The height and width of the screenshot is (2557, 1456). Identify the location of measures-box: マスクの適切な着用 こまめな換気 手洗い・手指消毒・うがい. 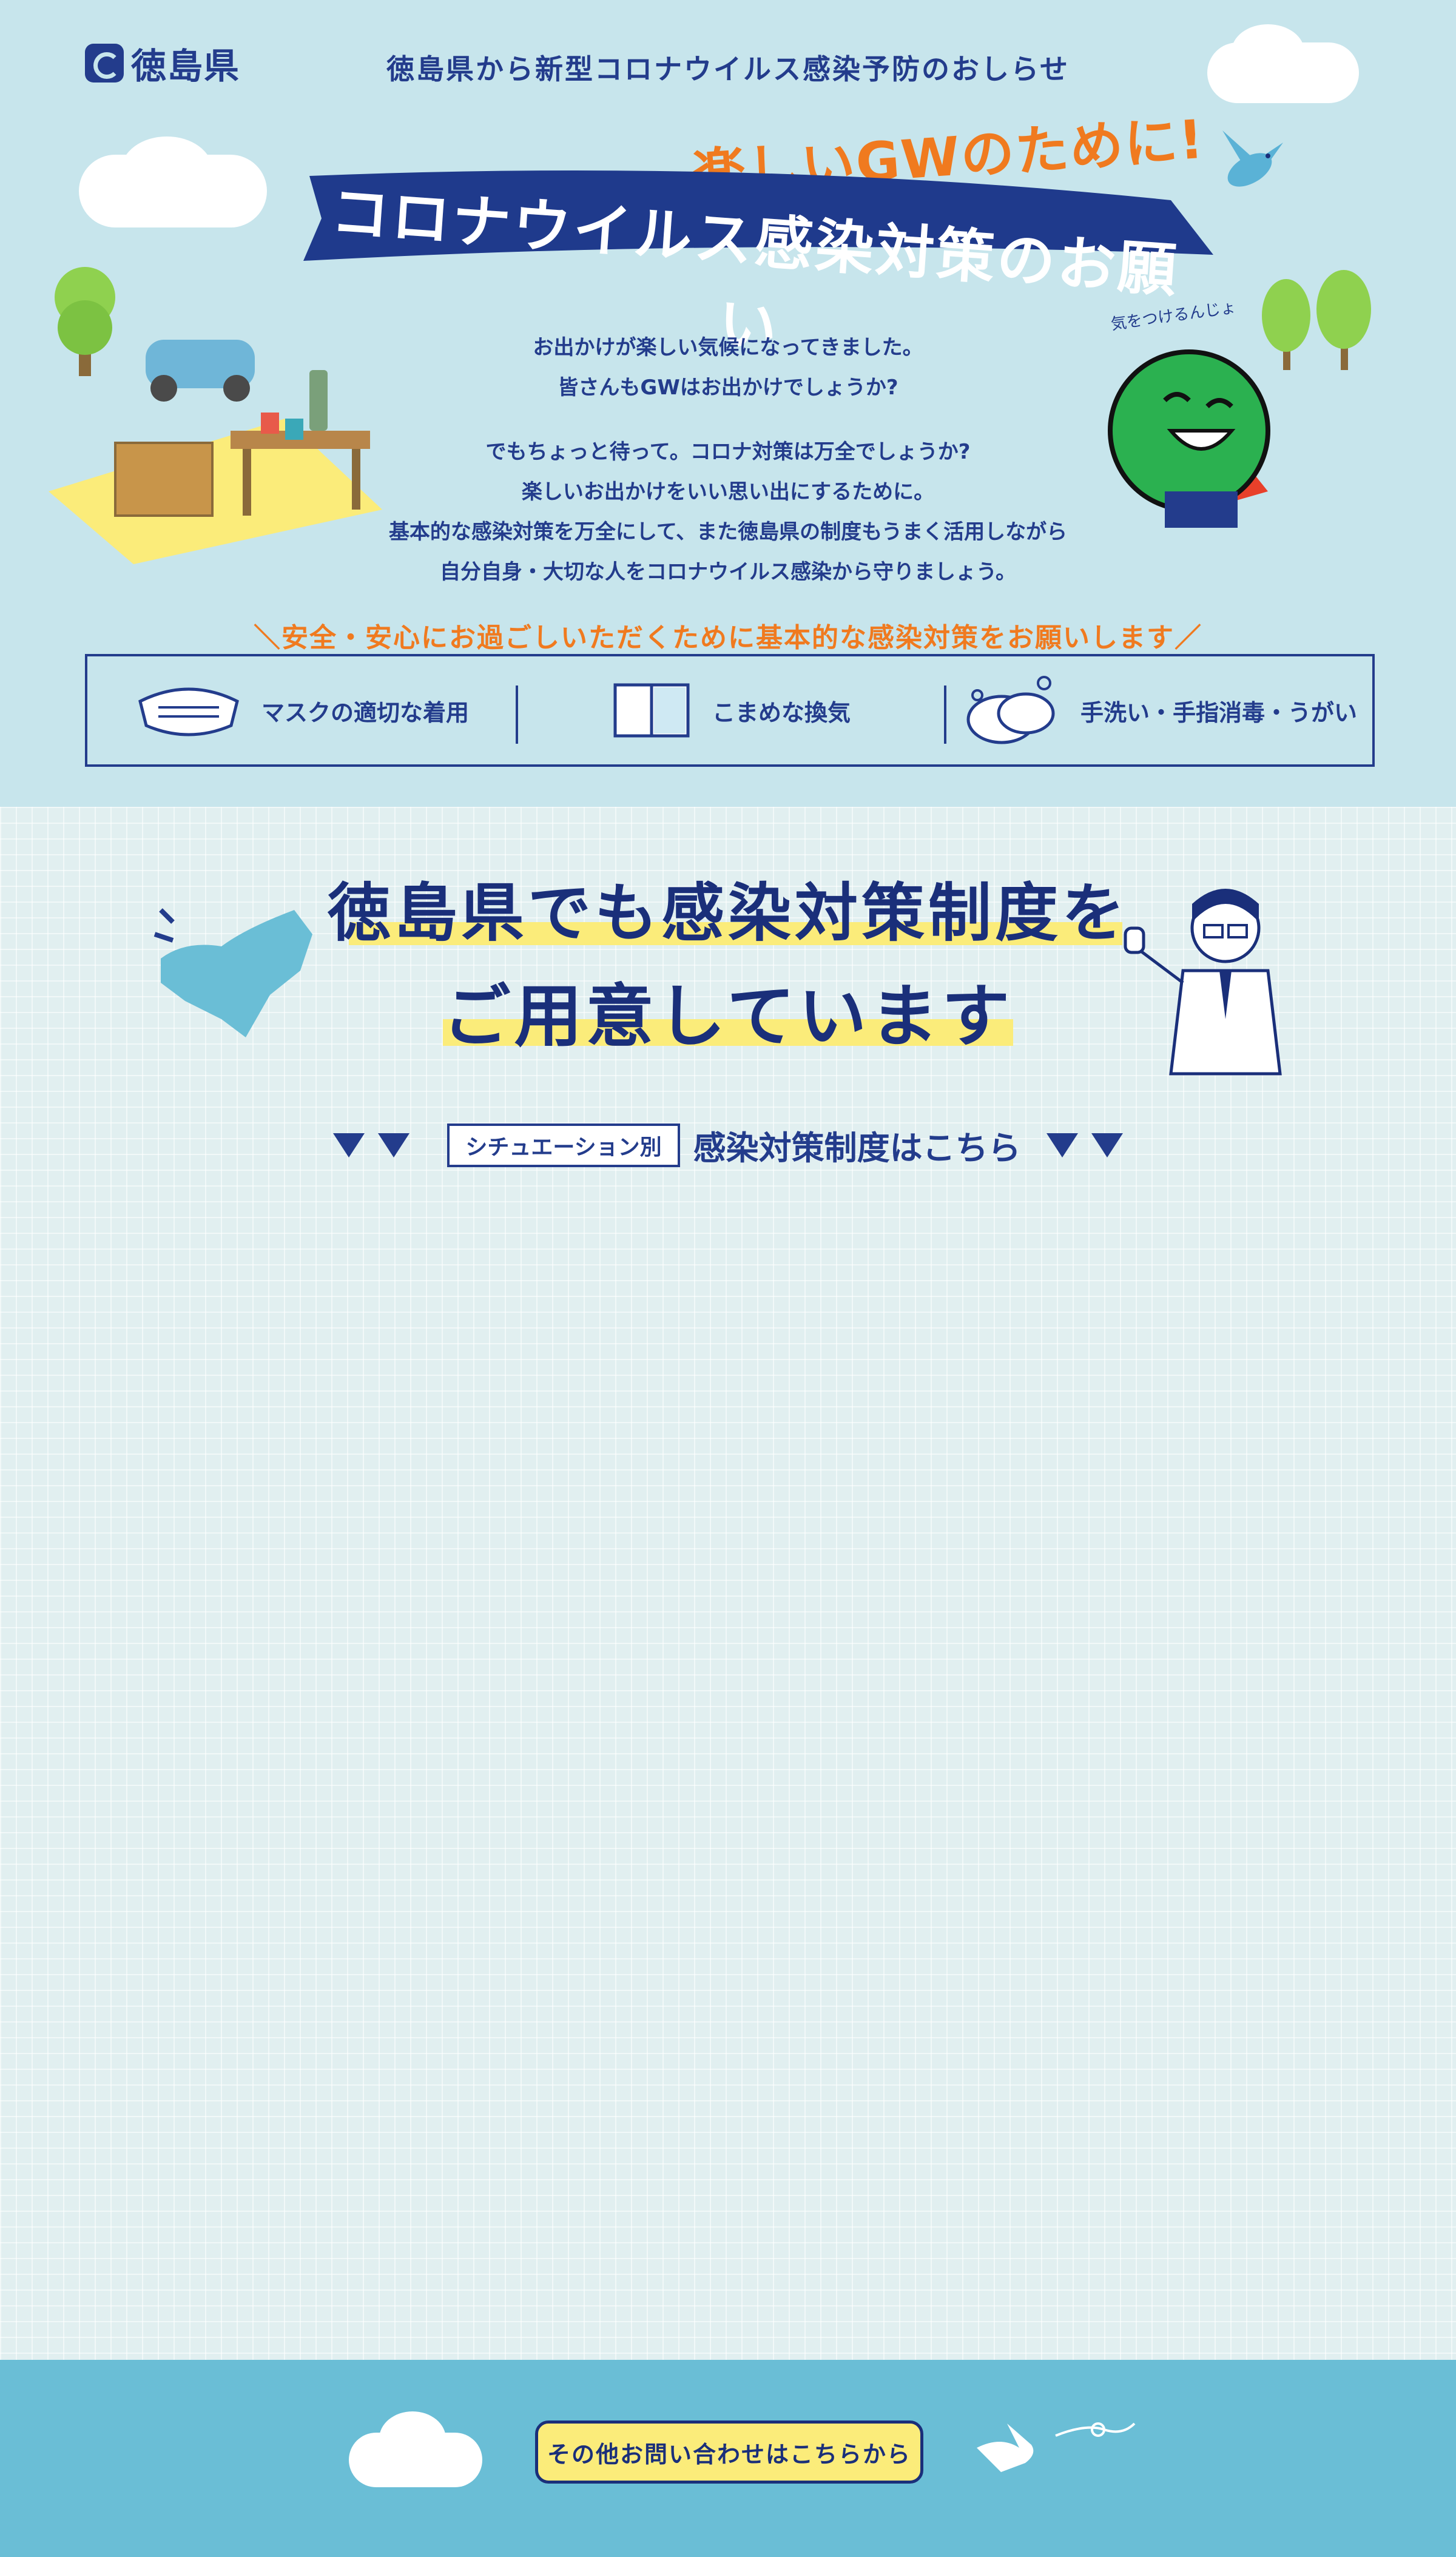
(730, 710).